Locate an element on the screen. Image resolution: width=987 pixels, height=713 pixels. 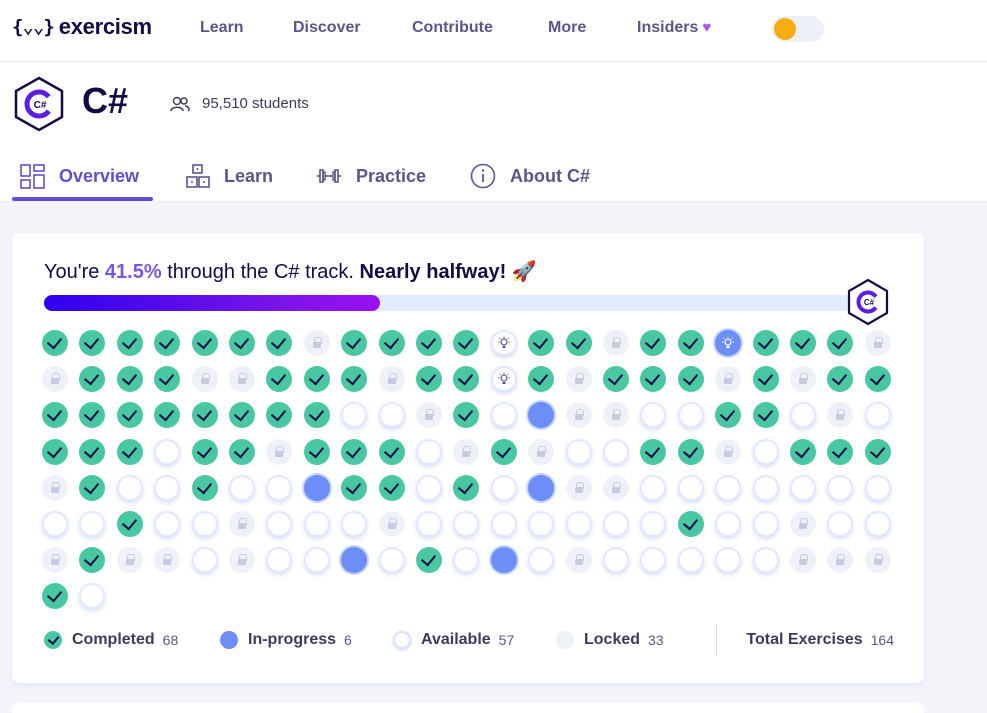
nav-discover: Discover is located at coordinates (327, 28).